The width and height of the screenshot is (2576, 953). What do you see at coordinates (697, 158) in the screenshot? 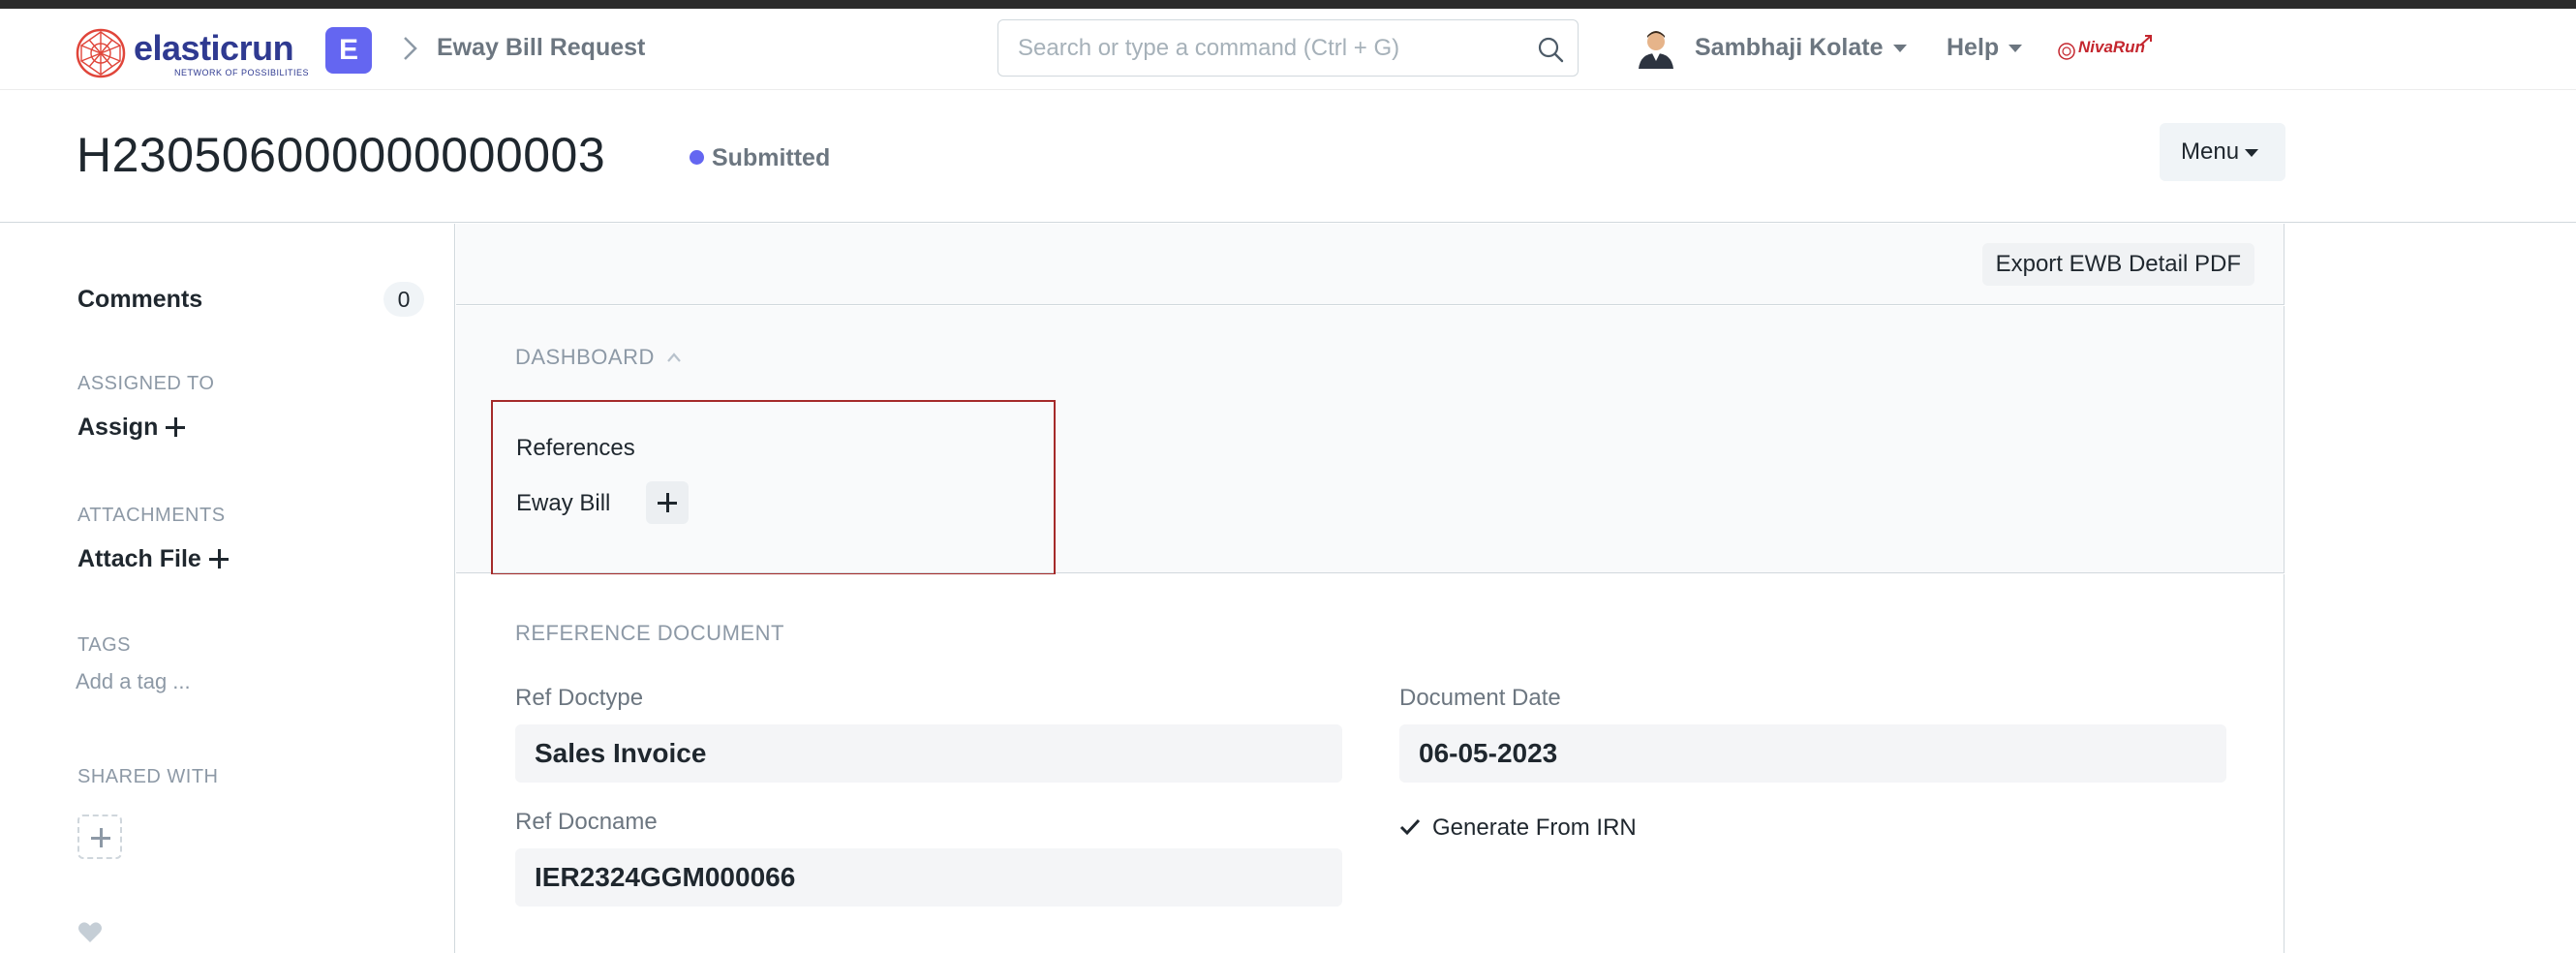
I see `status-dot` at bounding box center [697, 158].